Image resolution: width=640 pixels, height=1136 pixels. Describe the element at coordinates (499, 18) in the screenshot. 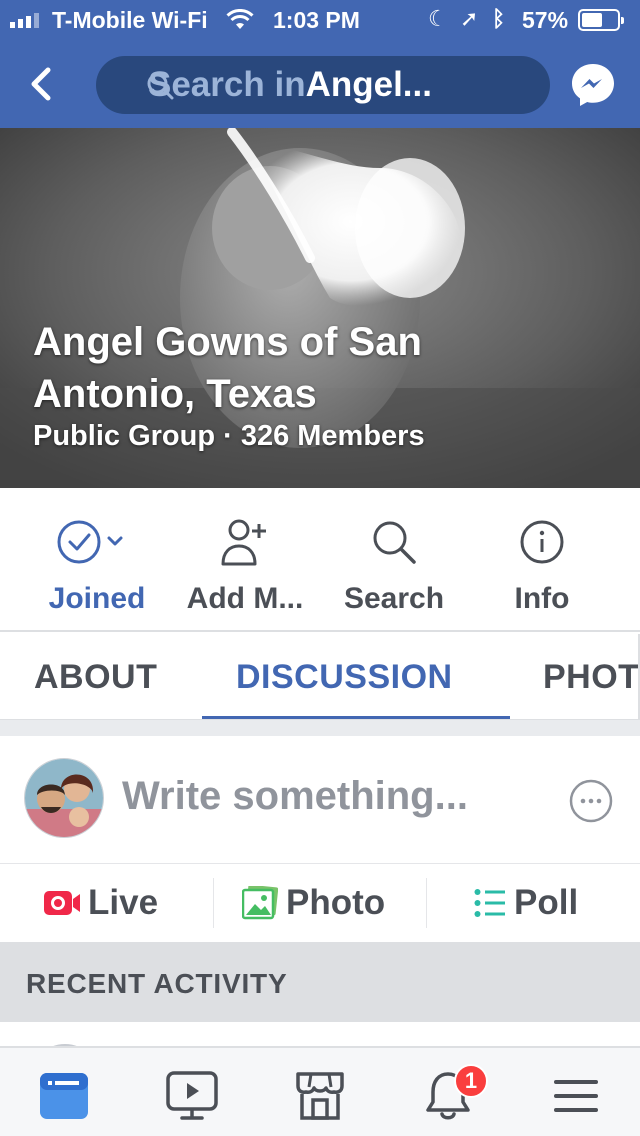

I see `bluetooth-icon: ᛒ` at that location.